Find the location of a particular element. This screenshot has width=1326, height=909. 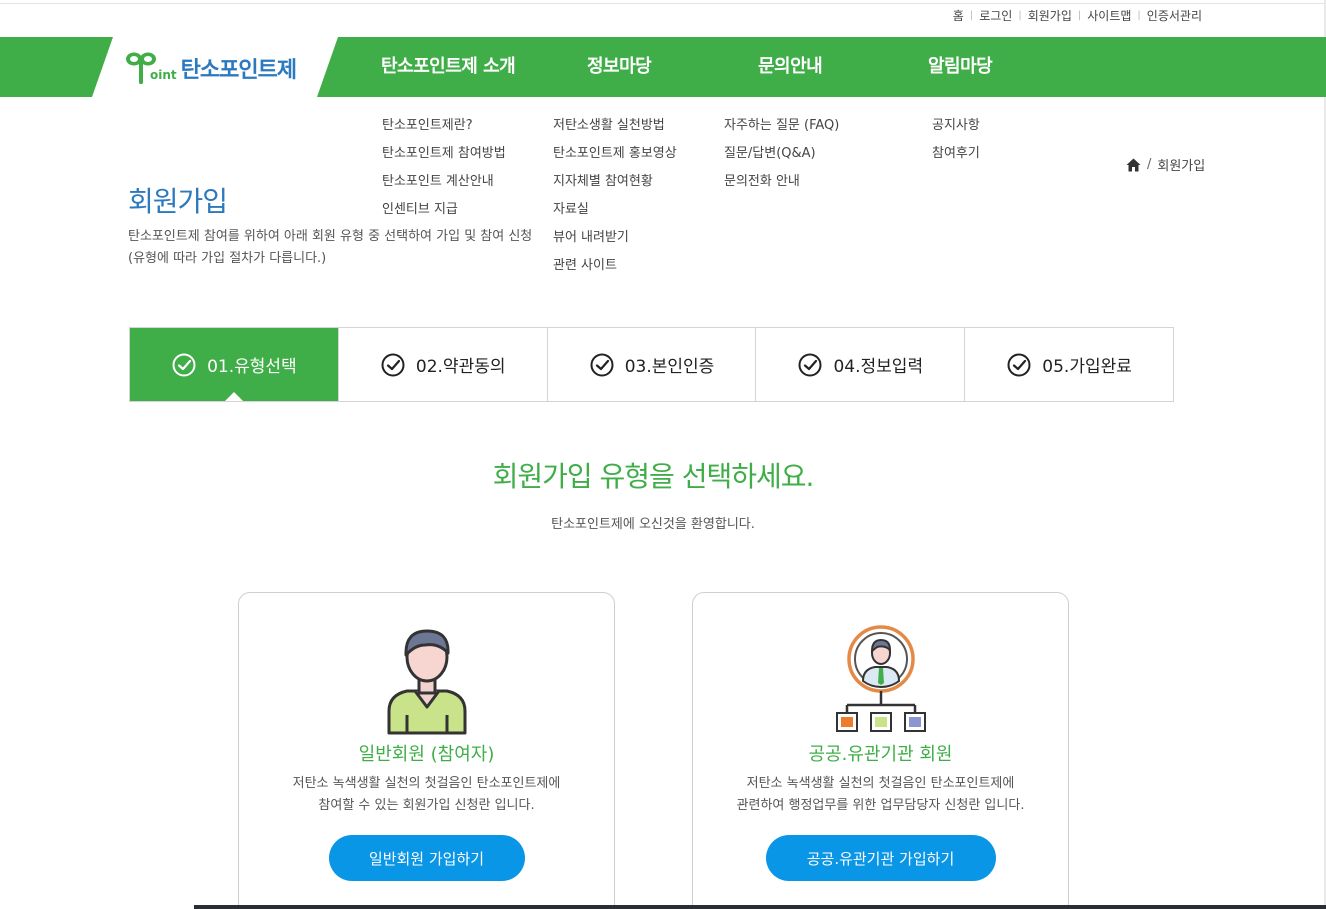

submenu-notice: 공지사항 참여후기 is located at coordinates (956, 140).